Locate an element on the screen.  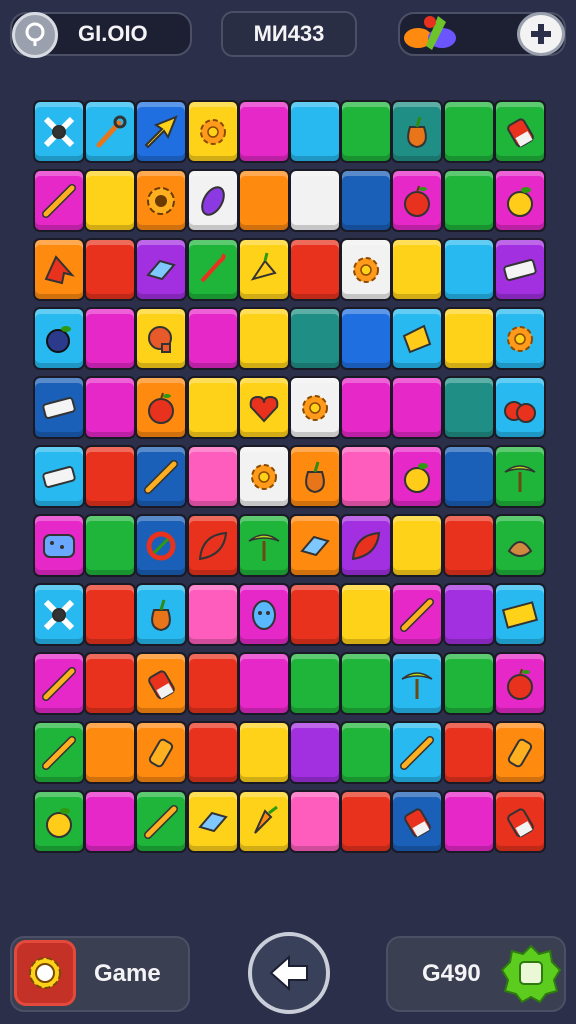
back-button is located at coordinates (289, 973).